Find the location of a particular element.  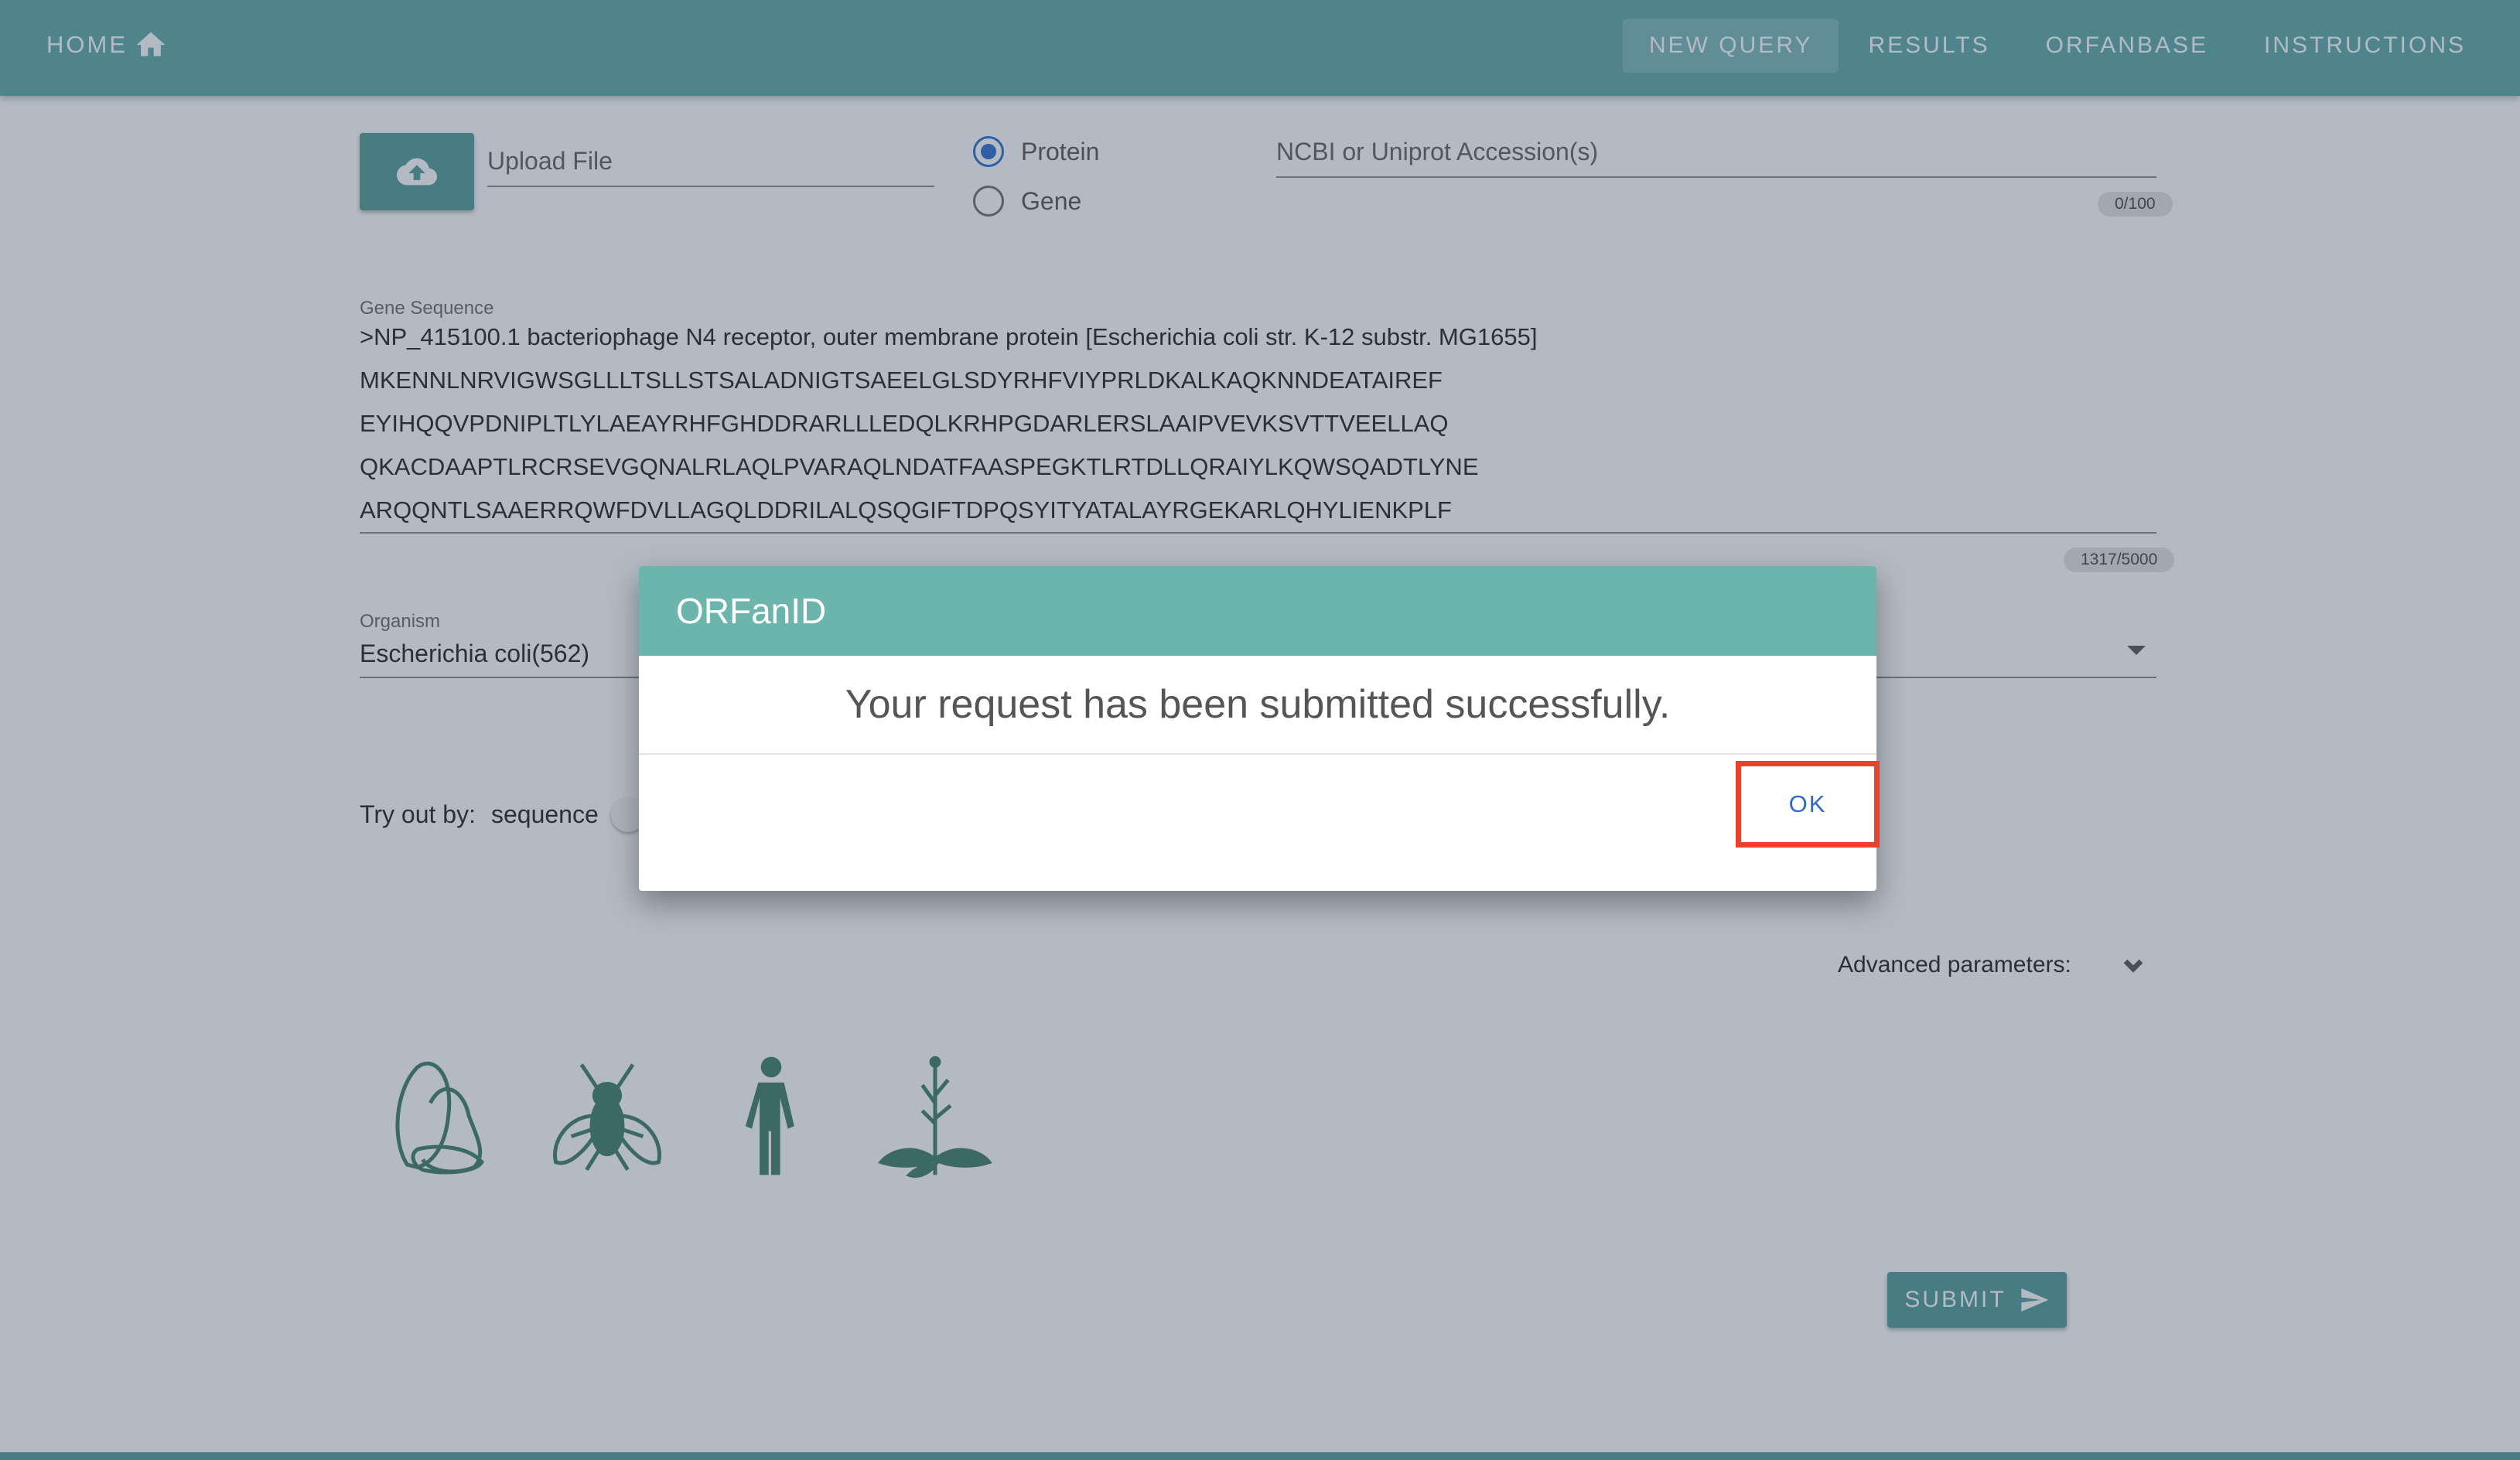

dialog-actions: OK is located at coordinates (1259, 823).